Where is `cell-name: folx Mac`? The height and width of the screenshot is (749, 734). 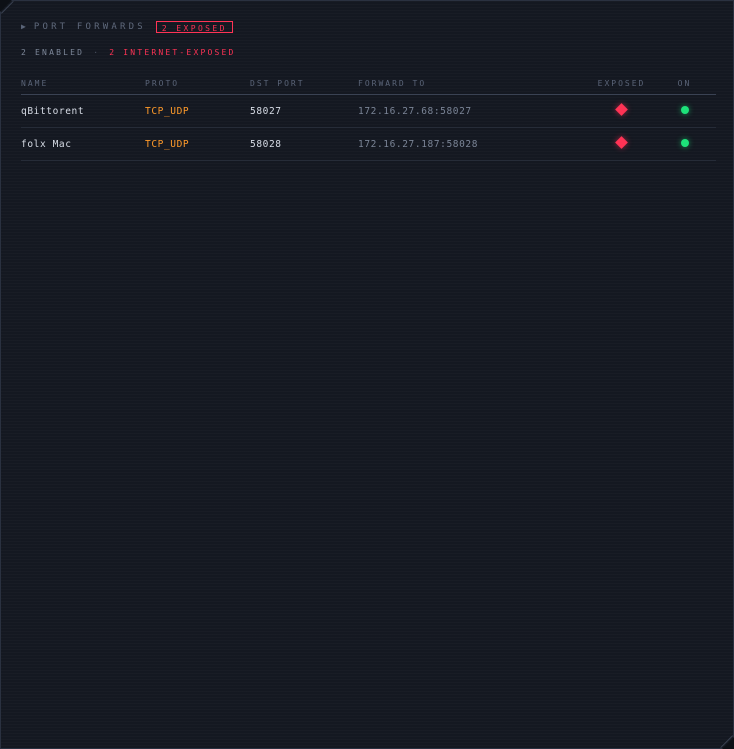 cell-name: folx Mac is located at coordinates (83, 144).